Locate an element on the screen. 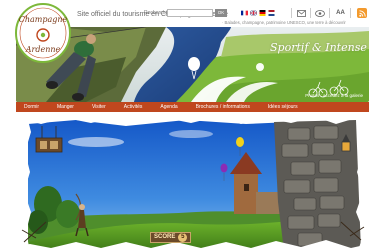 The image size is (374, 251). search-button: OK is located at coordinates (221, 13).